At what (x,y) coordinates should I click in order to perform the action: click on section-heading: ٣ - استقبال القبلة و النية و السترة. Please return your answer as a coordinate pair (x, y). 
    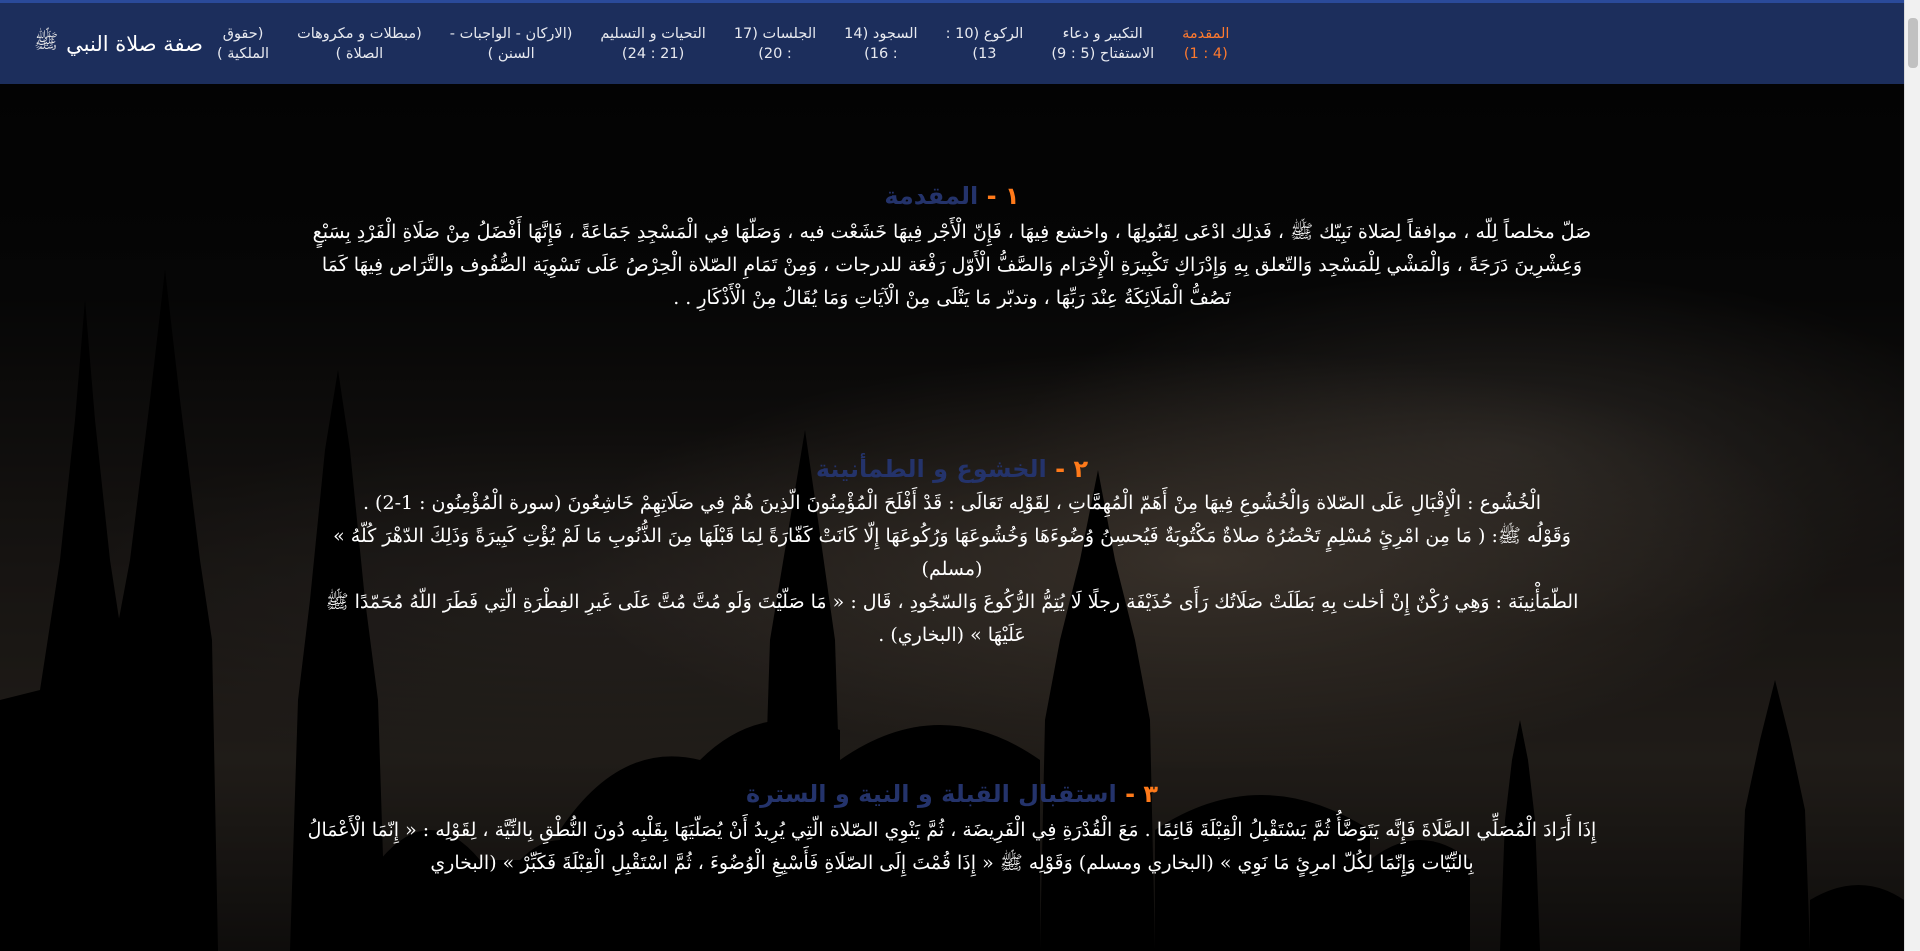
    Looking at the image, I should click on (952, 794).